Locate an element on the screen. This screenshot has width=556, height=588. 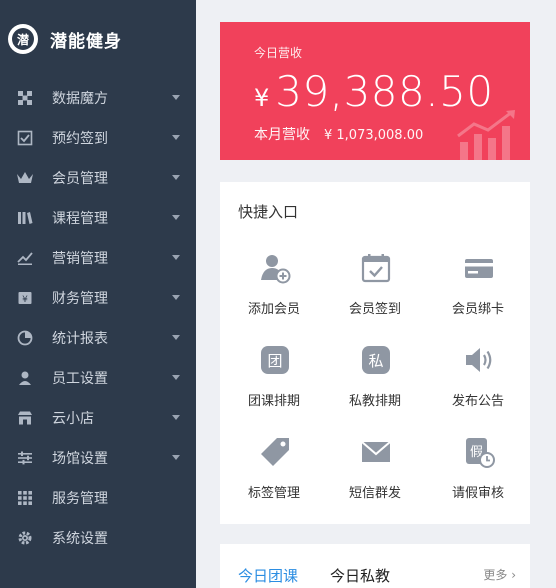
quick-item-label: 请假审核 is located at coordinates (477, 493).